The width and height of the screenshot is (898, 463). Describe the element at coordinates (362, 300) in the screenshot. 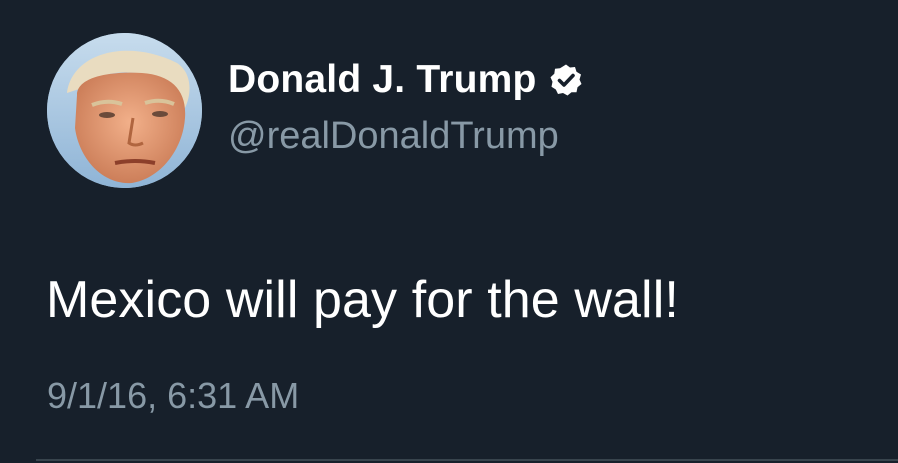

I see `tweet-text: Mexico will pay for the wall!` at that location.